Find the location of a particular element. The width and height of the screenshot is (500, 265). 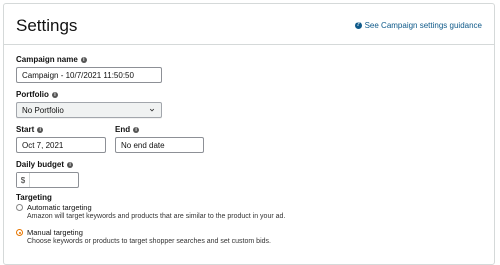

start-label-text: Start is located at coordinates (25, 129).